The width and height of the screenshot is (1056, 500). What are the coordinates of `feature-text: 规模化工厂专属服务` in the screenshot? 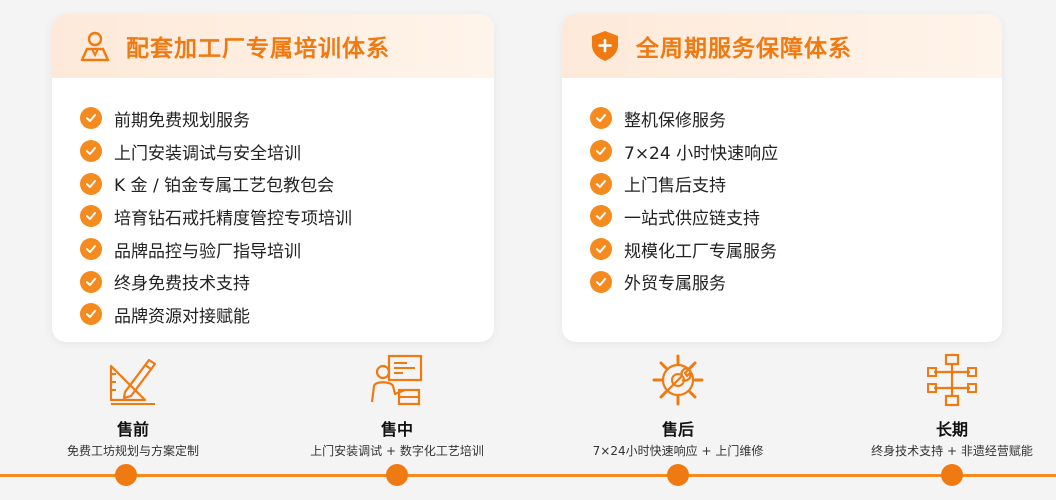 It's located at (700, 251).